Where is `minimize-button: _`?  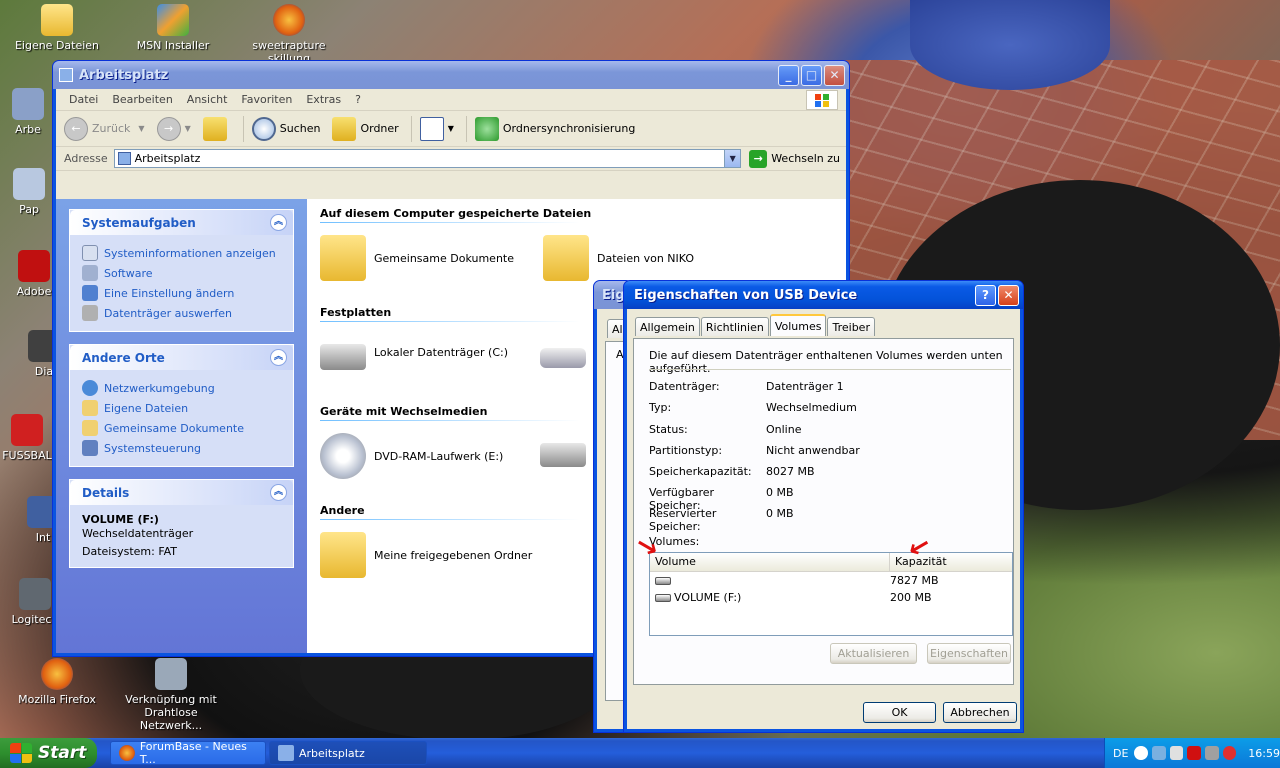 minimize-button: _ is located at coordinates (788, 75).